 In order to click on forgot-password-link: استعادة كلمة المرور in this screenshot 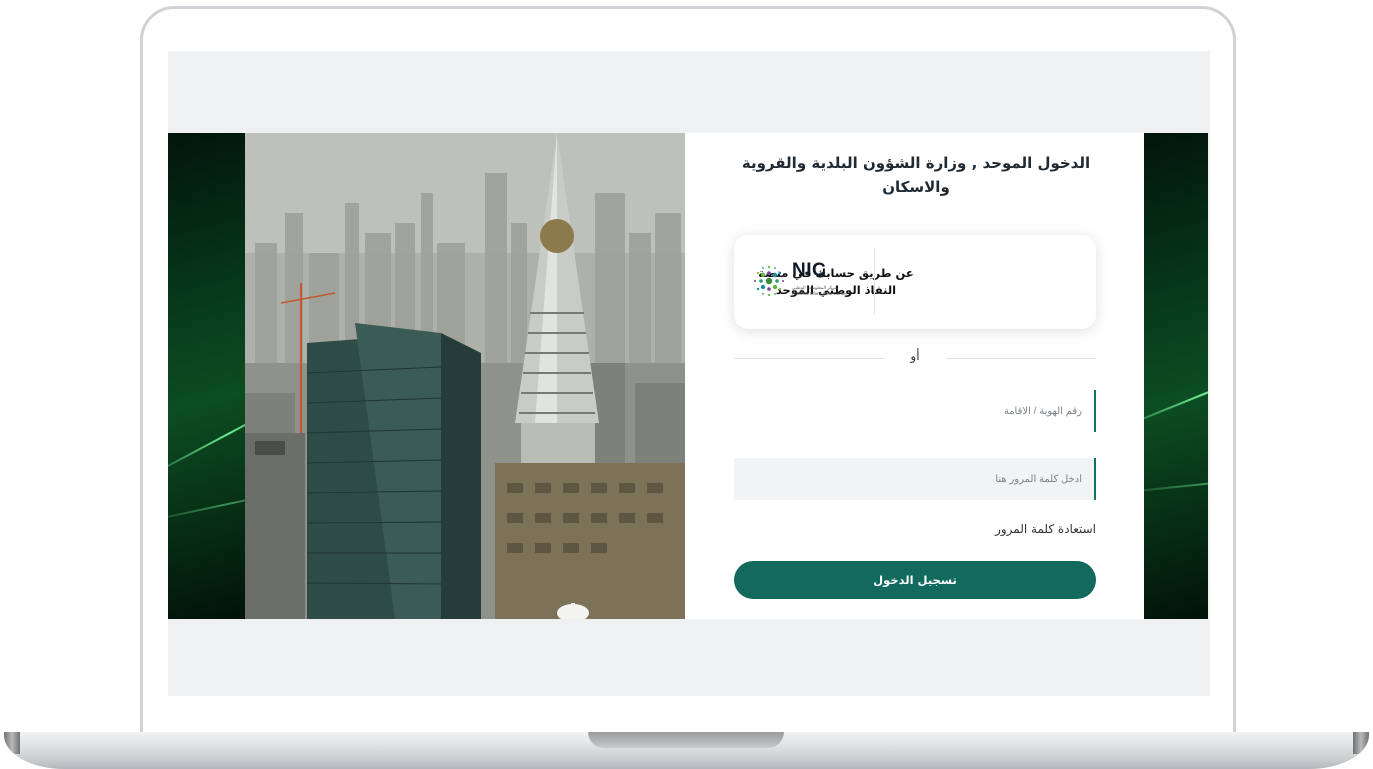, I will do `click(1045, 529)`.